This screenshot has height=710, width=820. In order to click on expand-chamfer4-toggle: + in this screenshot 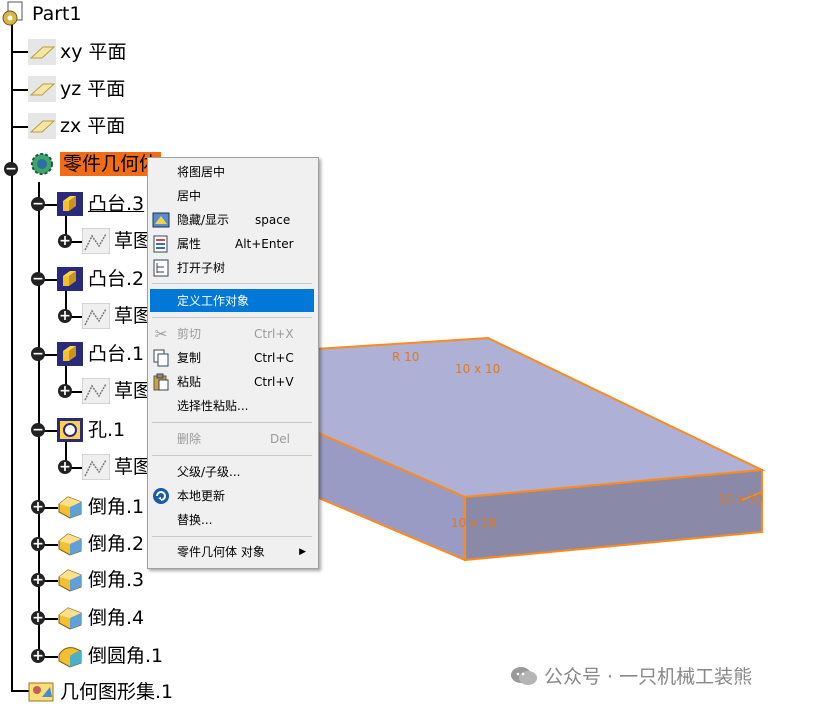, I will do `click(38, 618)`.